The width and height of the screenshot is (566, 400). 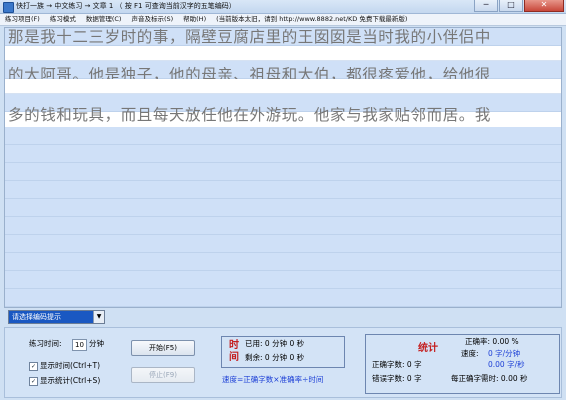 What do you see at coordinates (489, 378) in the screenshot?
I see `time-per-char: 每正确字需时: 0.00 秒` at bounding box center [489, 378].